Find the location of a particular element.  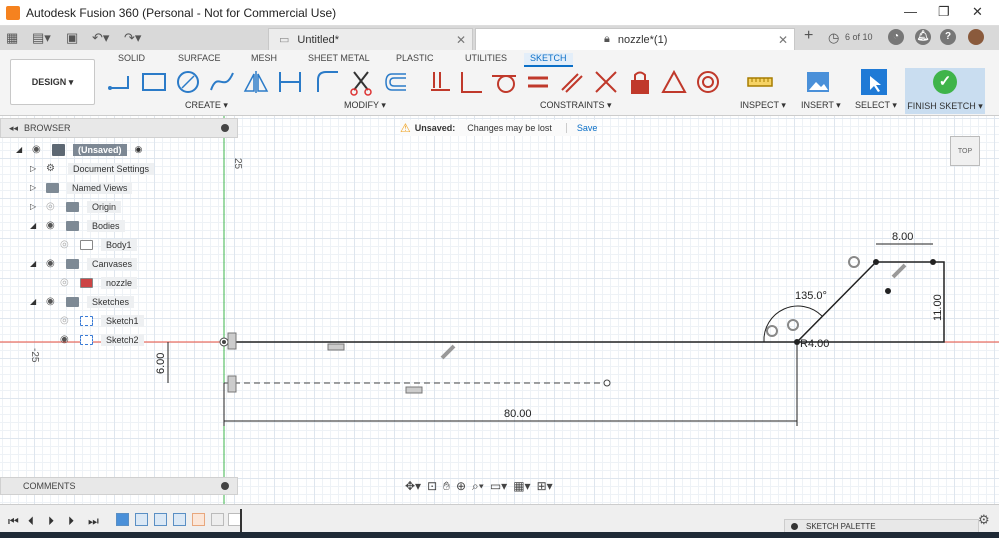

tab-plastic: PLASTIC is located at coordinates (415, 58).